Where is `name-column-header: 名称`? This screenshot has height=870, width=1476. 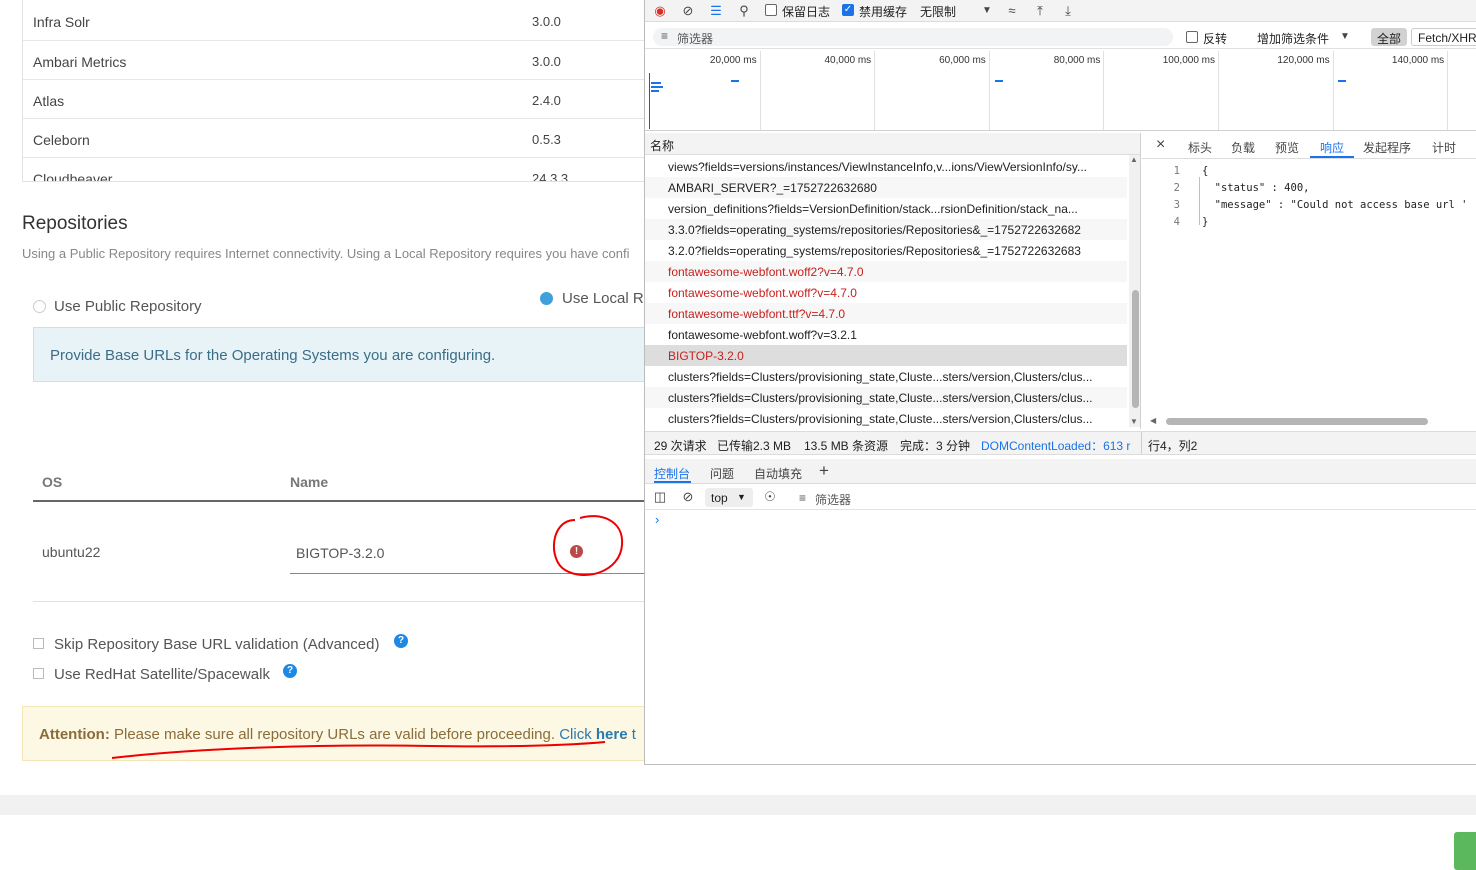 name-column-header: 名称 is located at coordinates (662, 145).